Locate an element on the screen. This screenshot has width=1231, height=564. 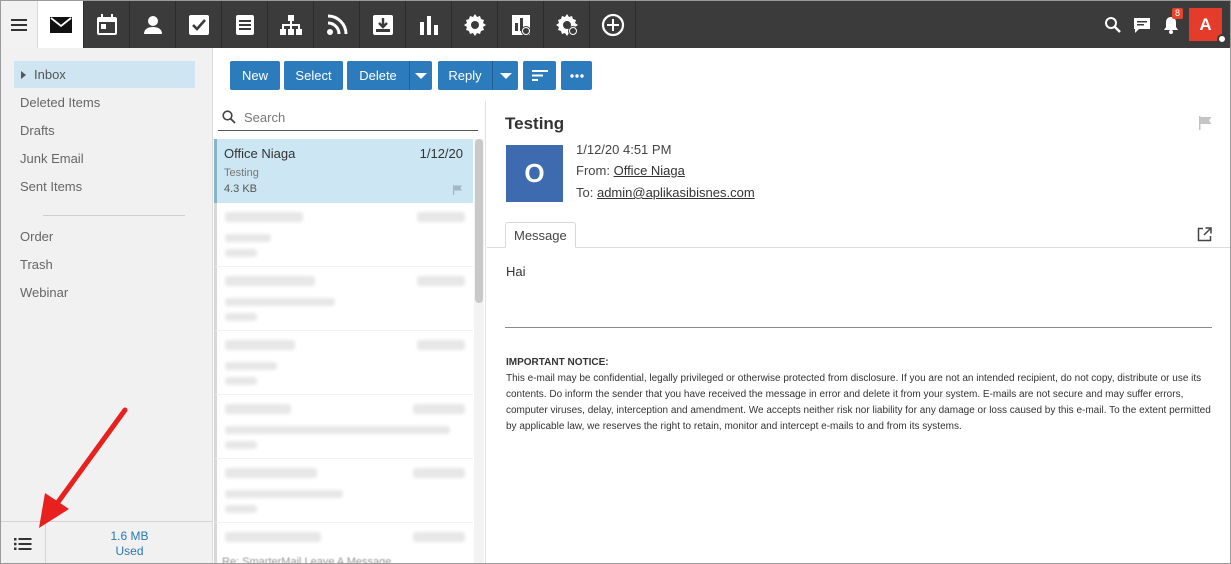
ellipsis-icon is located at coordinates (576, 75).